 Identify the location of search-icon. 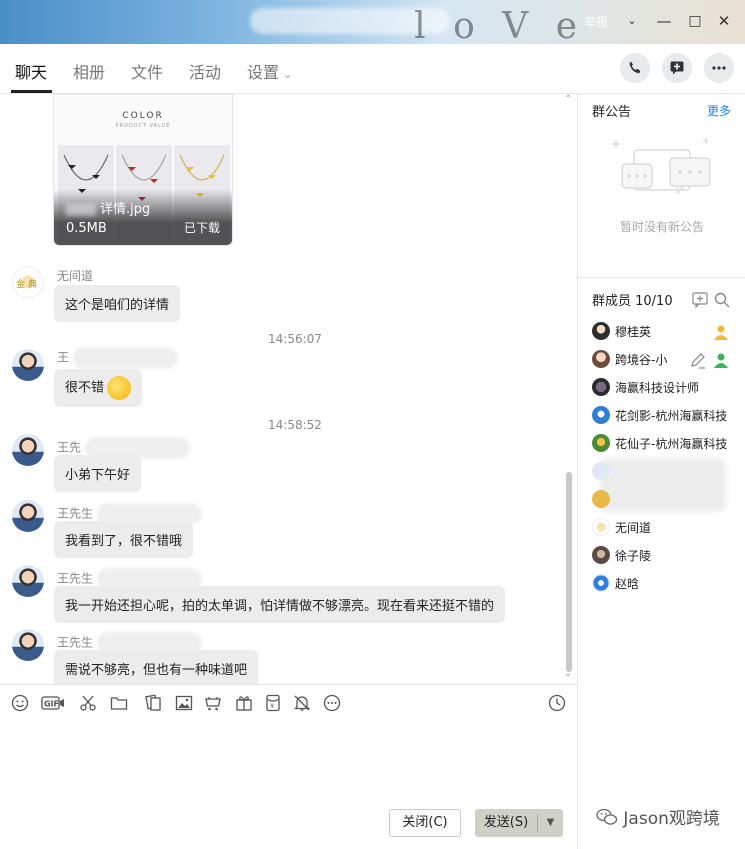
(722, 300).